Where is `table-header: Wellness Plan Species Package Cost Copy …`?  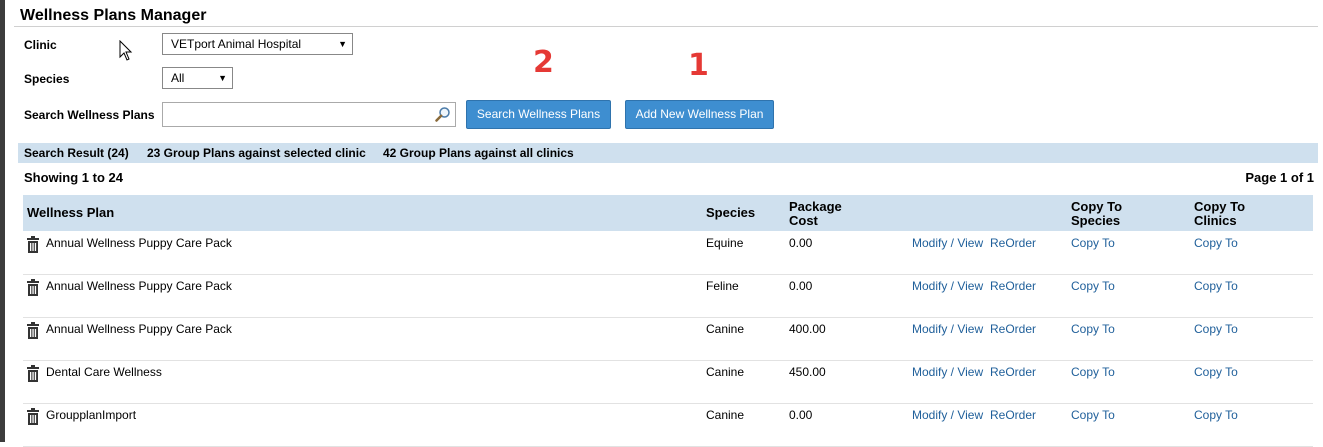
table-header: Wellness Plan Species Package Cost Copy … is located at coordinates (668, 213).